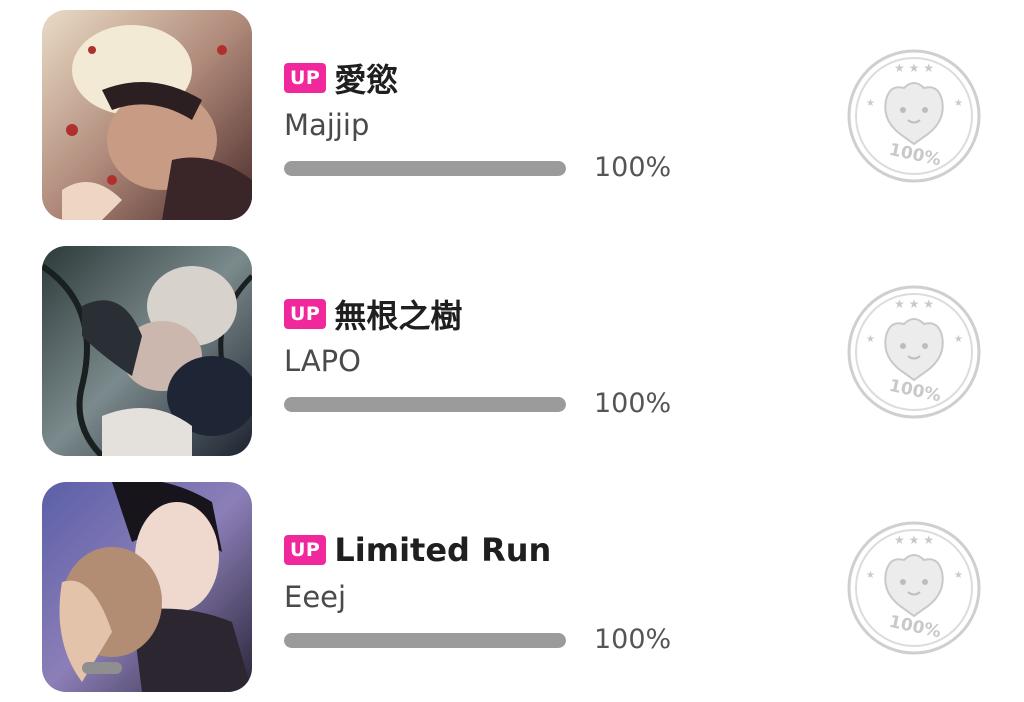 The width and height of the screenshot is (1024, 702). What do you see at coordinates (315, 597) in the screenshot?
I see `author-name: Eeej` at bounding box center [315, 597].